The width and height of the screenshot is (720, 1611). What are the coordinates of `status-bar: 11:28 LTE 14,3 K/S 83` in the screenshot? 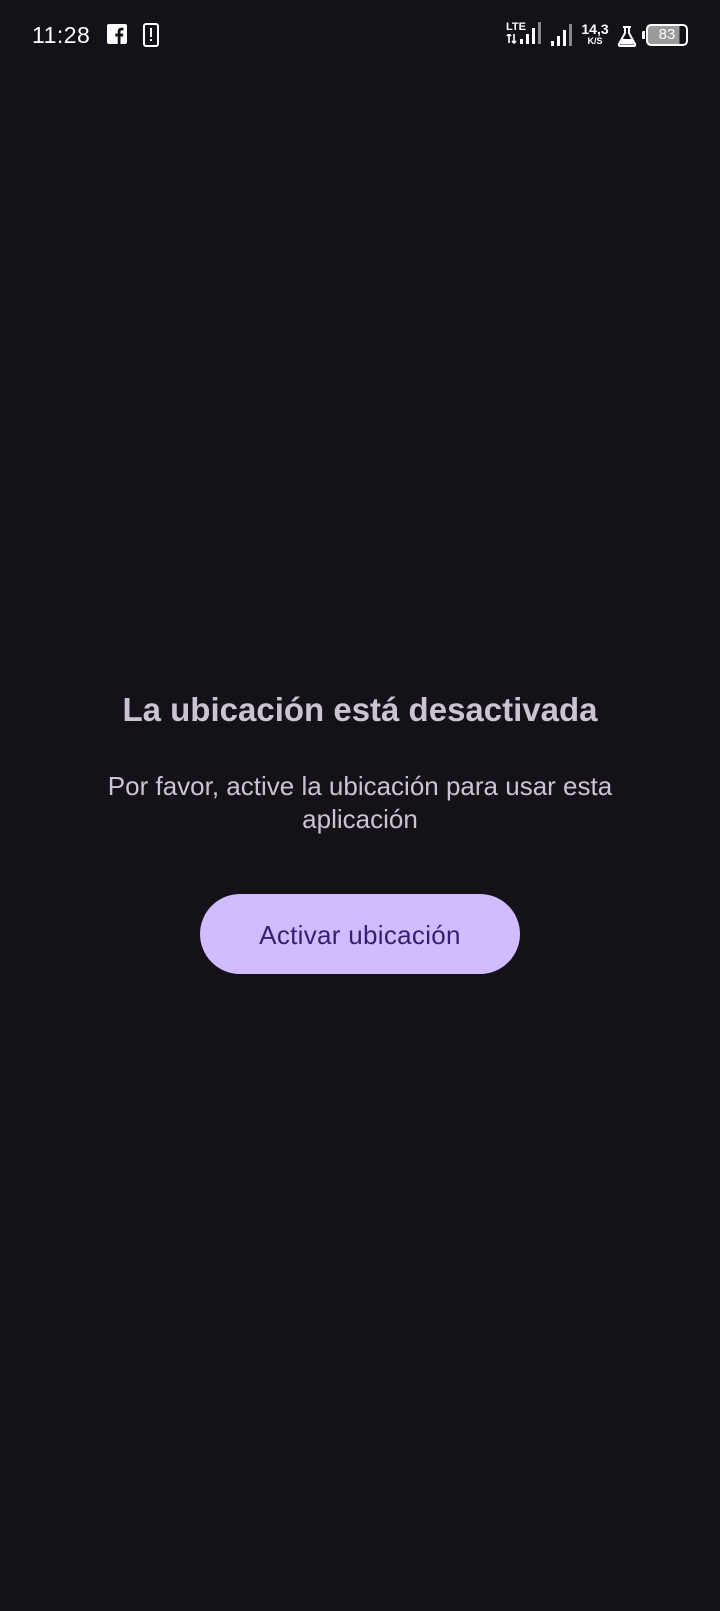 It's located at (360, 36).